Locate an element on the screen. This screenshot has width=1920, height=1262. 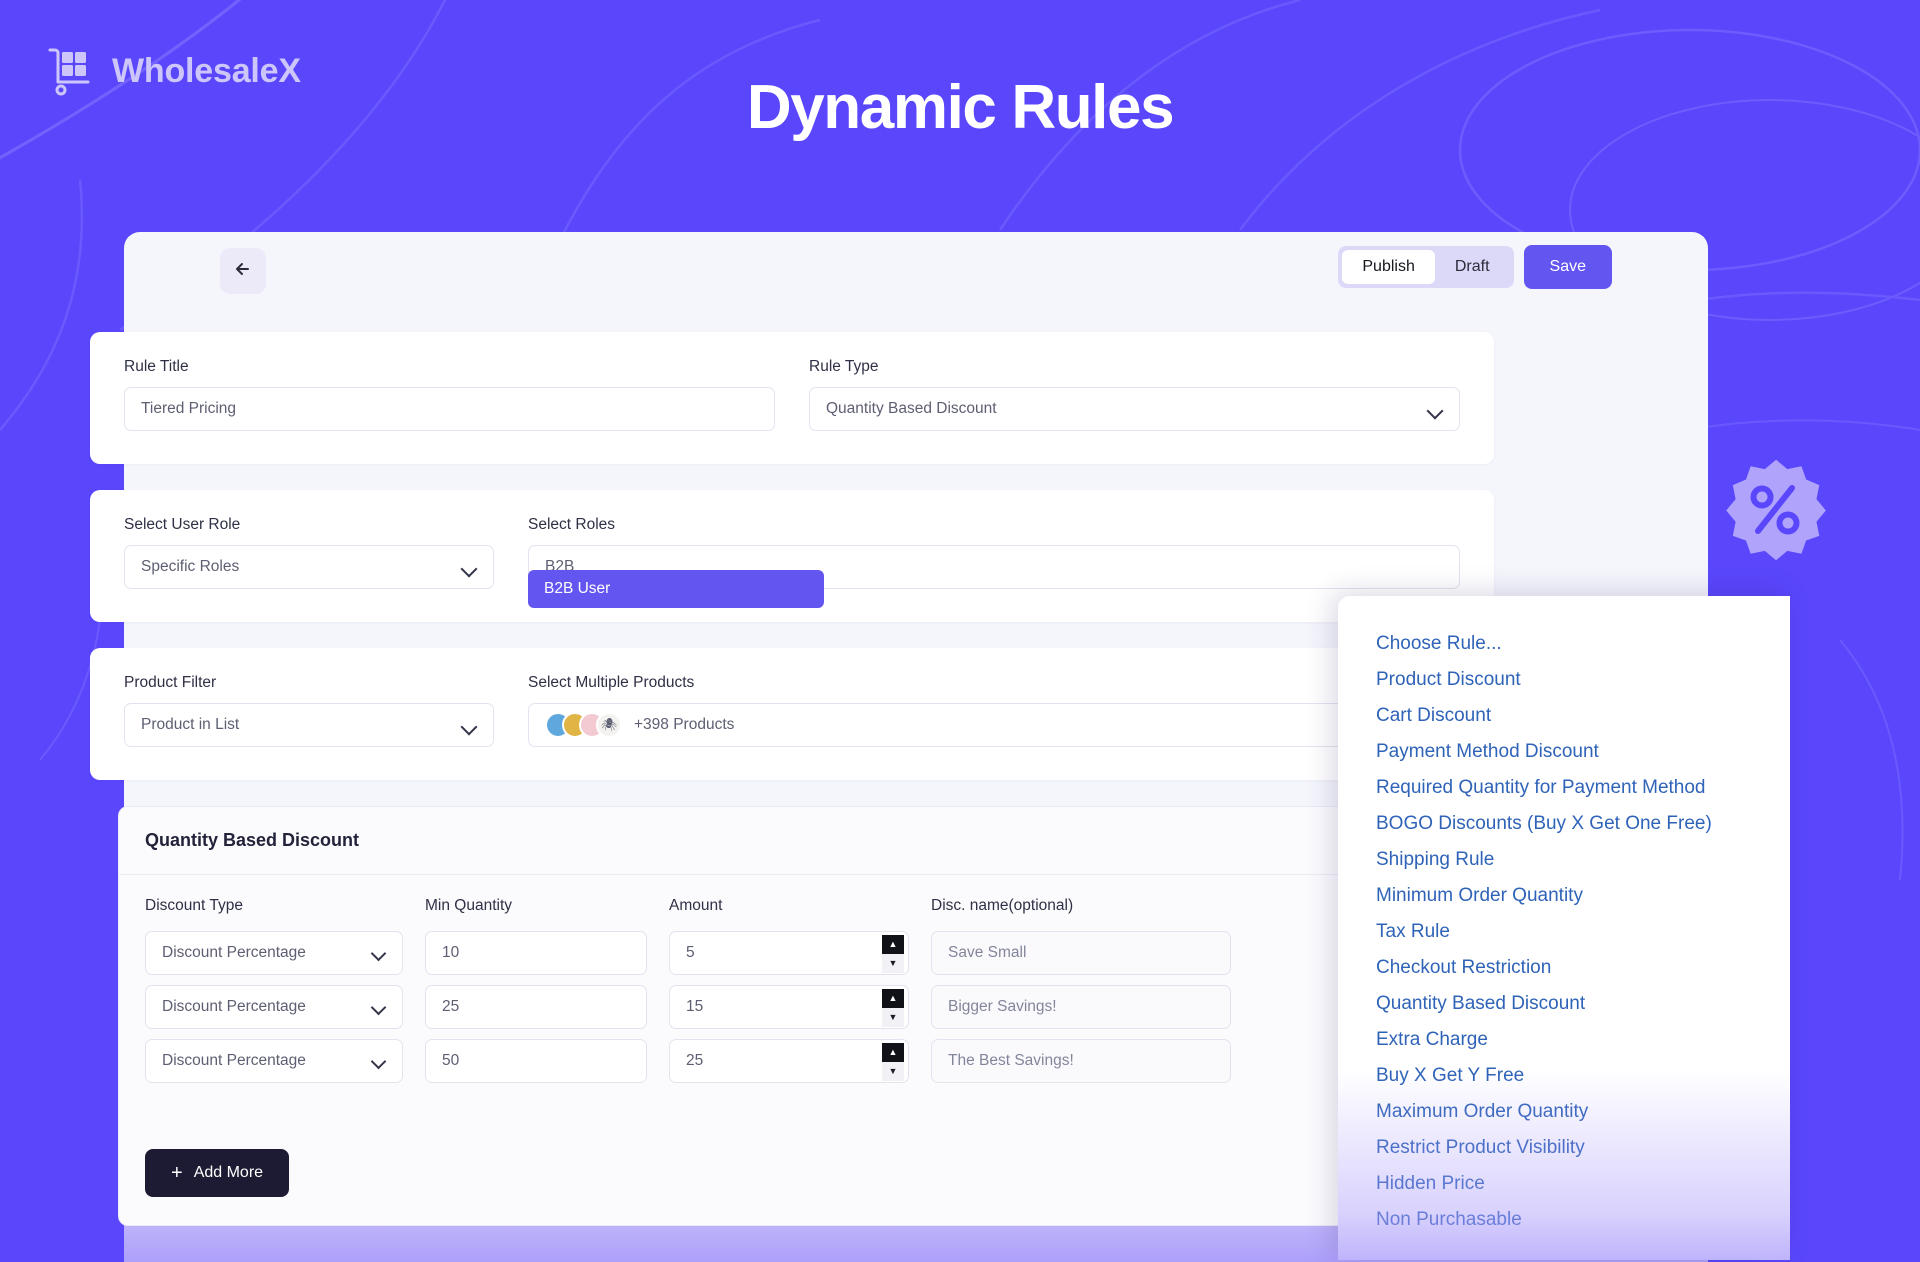
select-products-label: Select Multiple Products is located at coordinates (611, 682).